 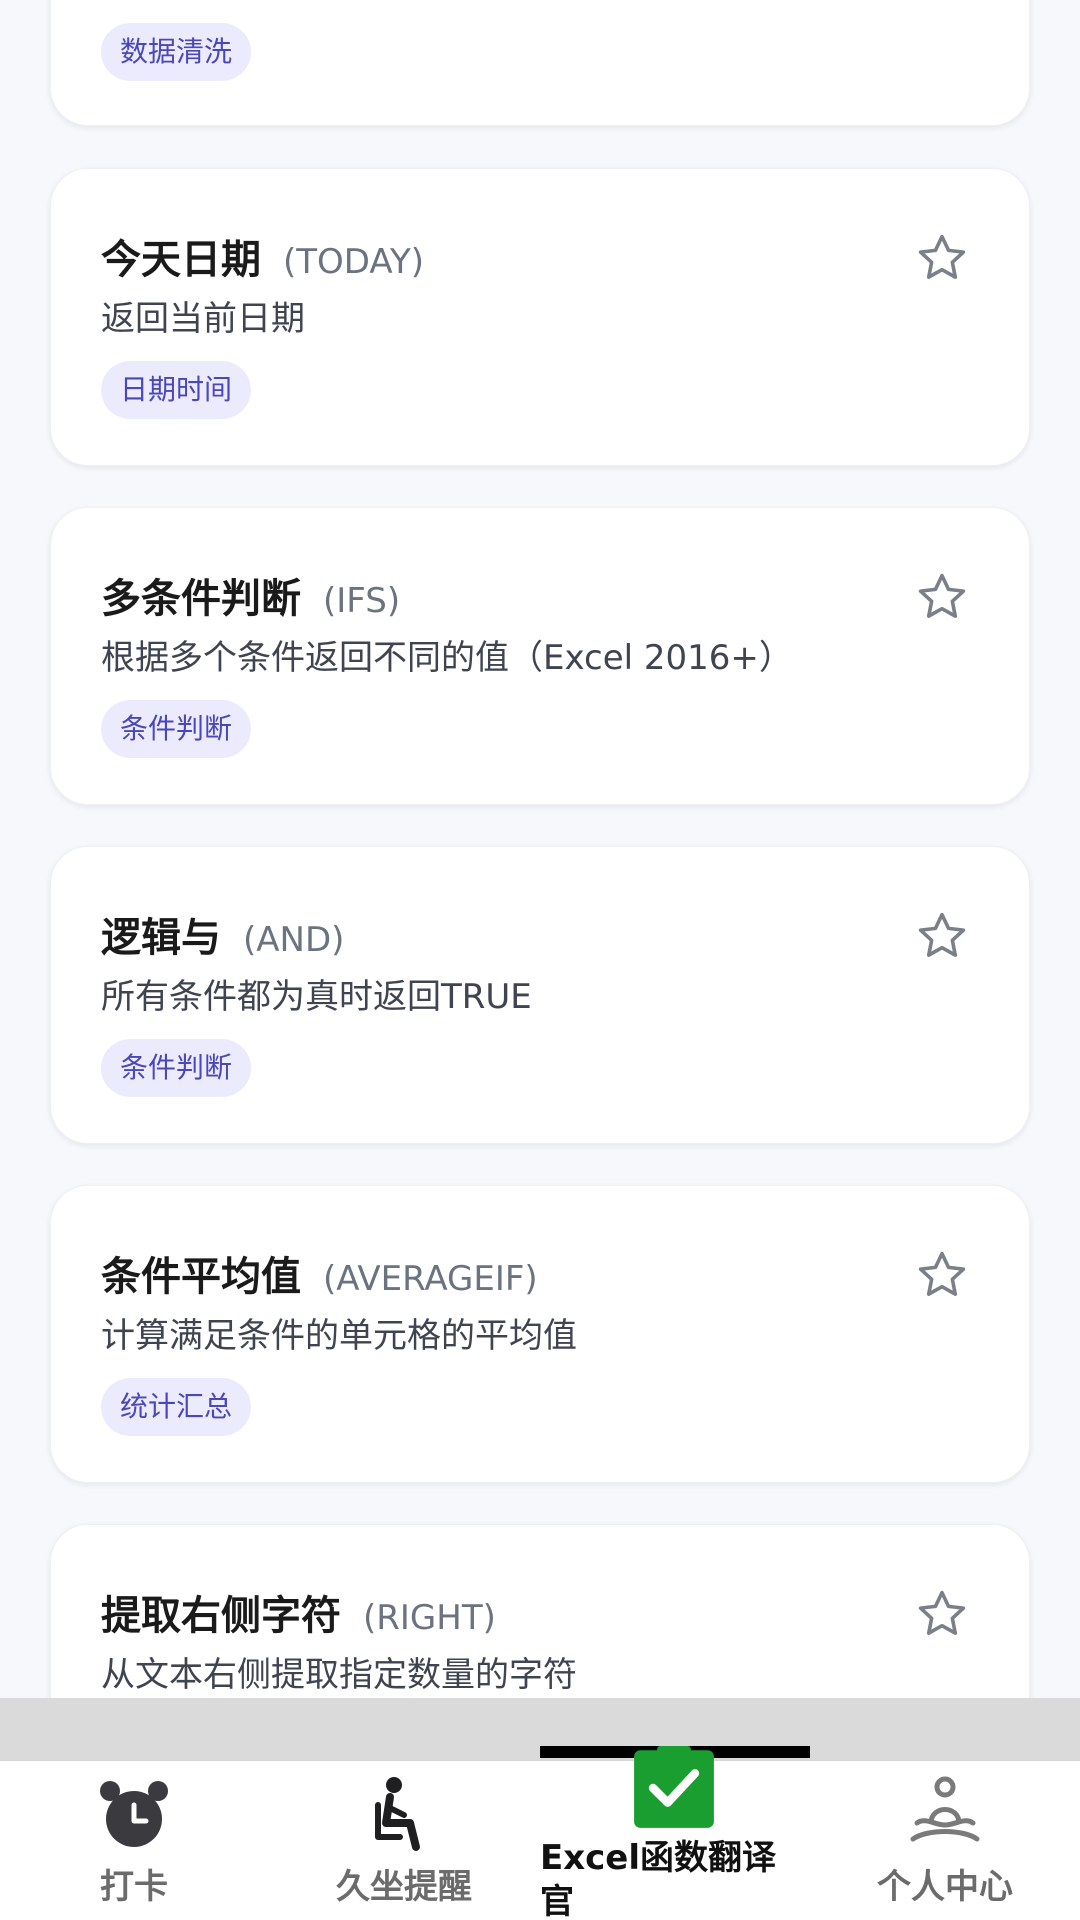 I want to click on function-code: (RIGHT), so click(x=429, y=1618).